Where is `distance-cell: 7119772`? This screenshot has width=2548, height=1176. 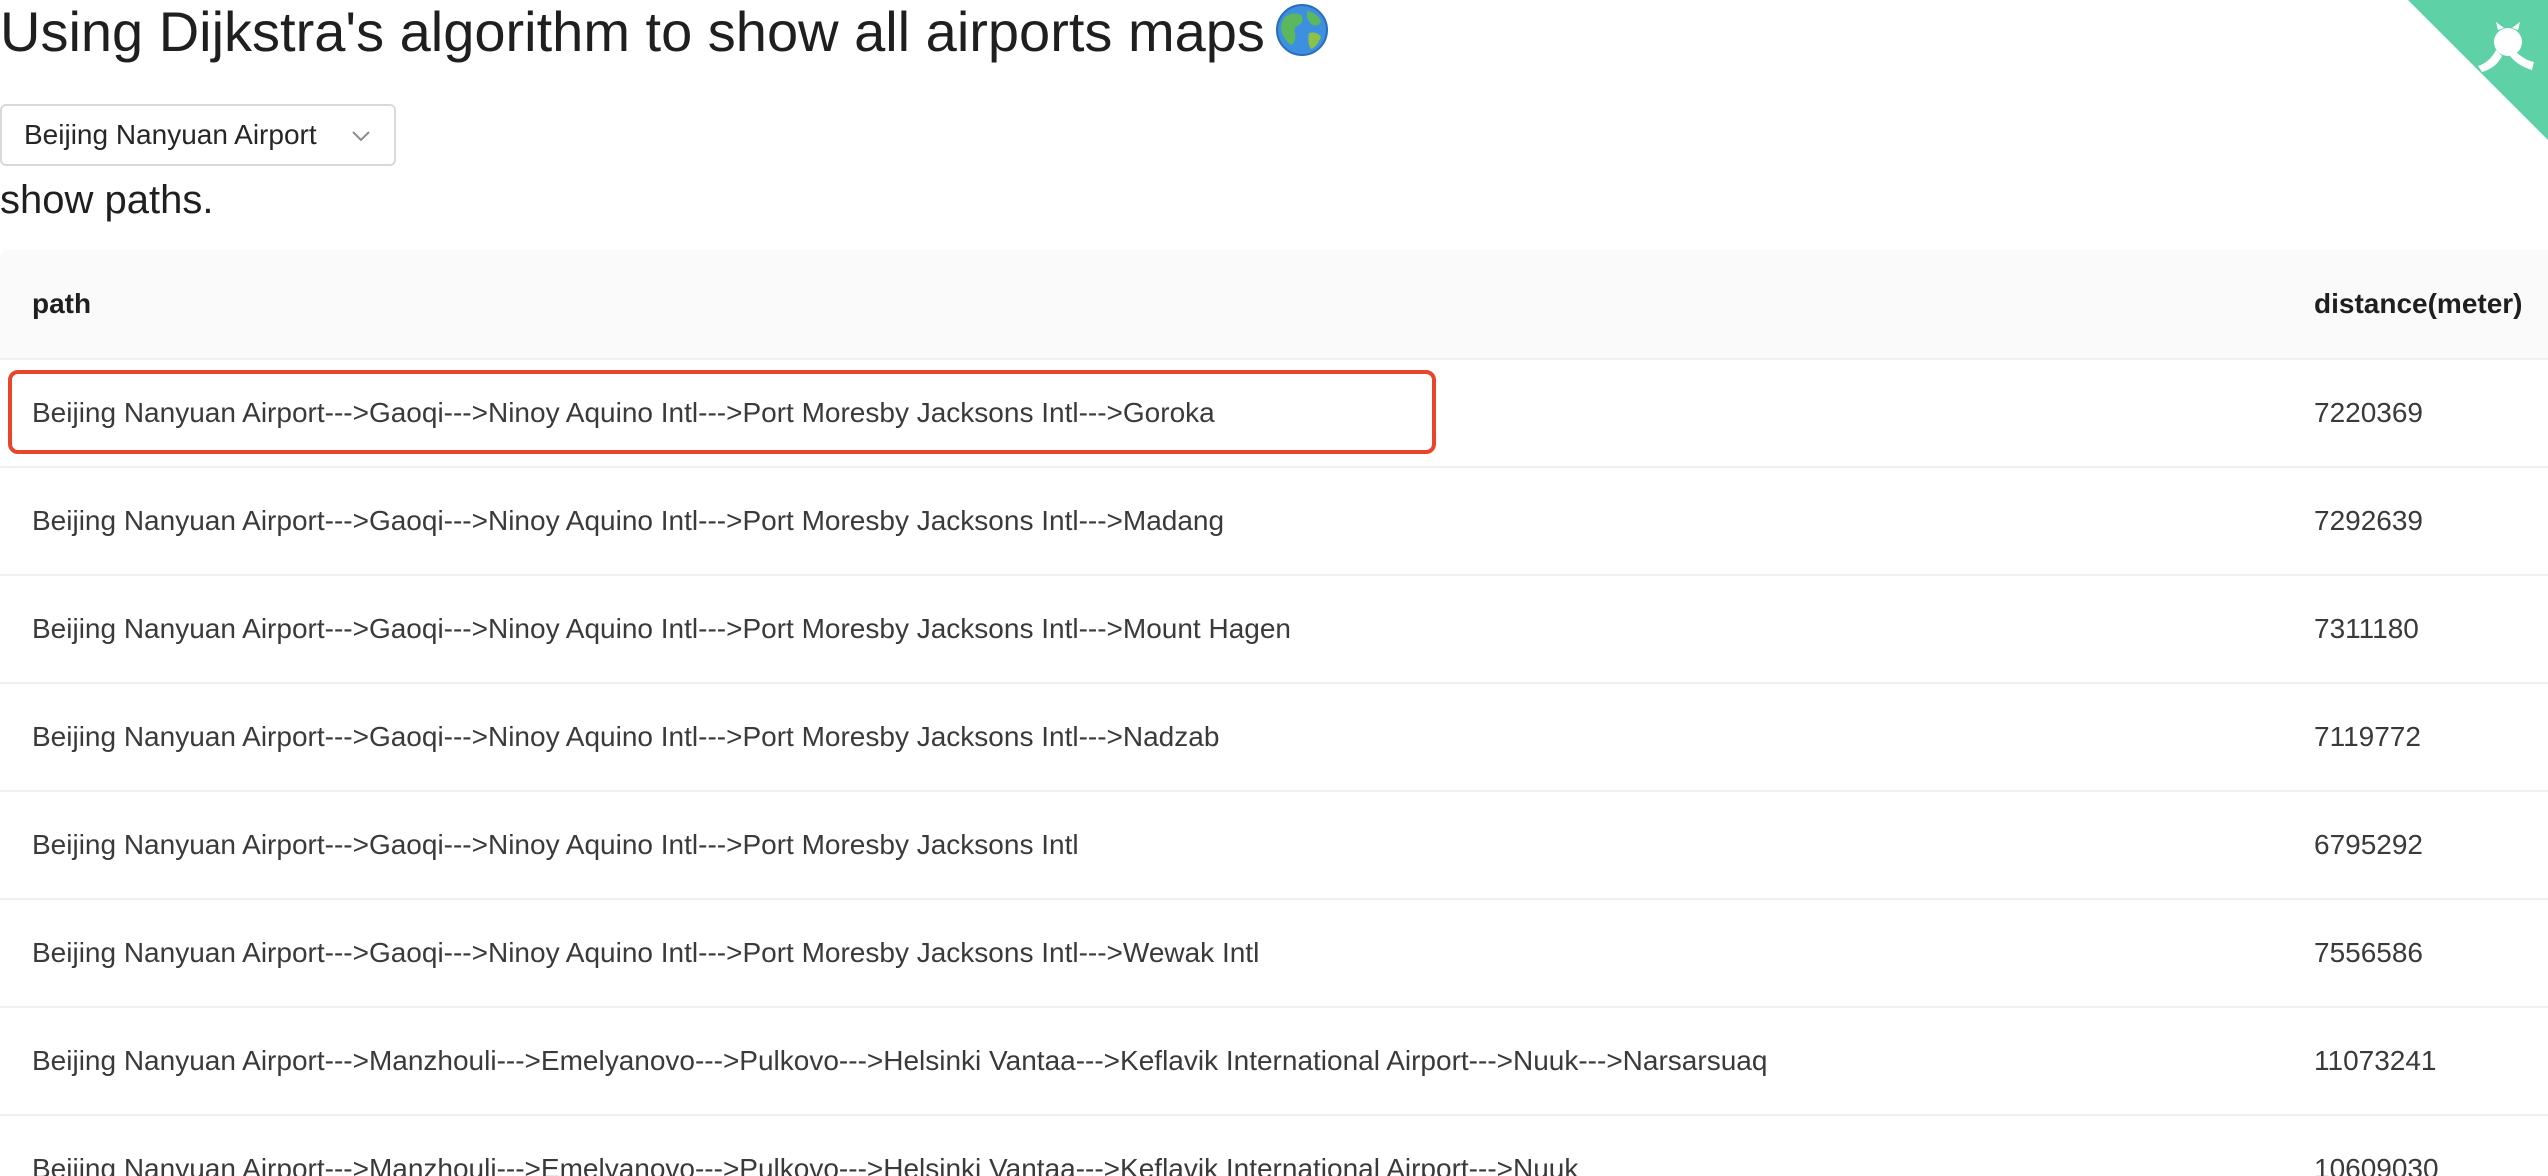 distance-cell: 7119772 is located at coordinates (2367, 736).